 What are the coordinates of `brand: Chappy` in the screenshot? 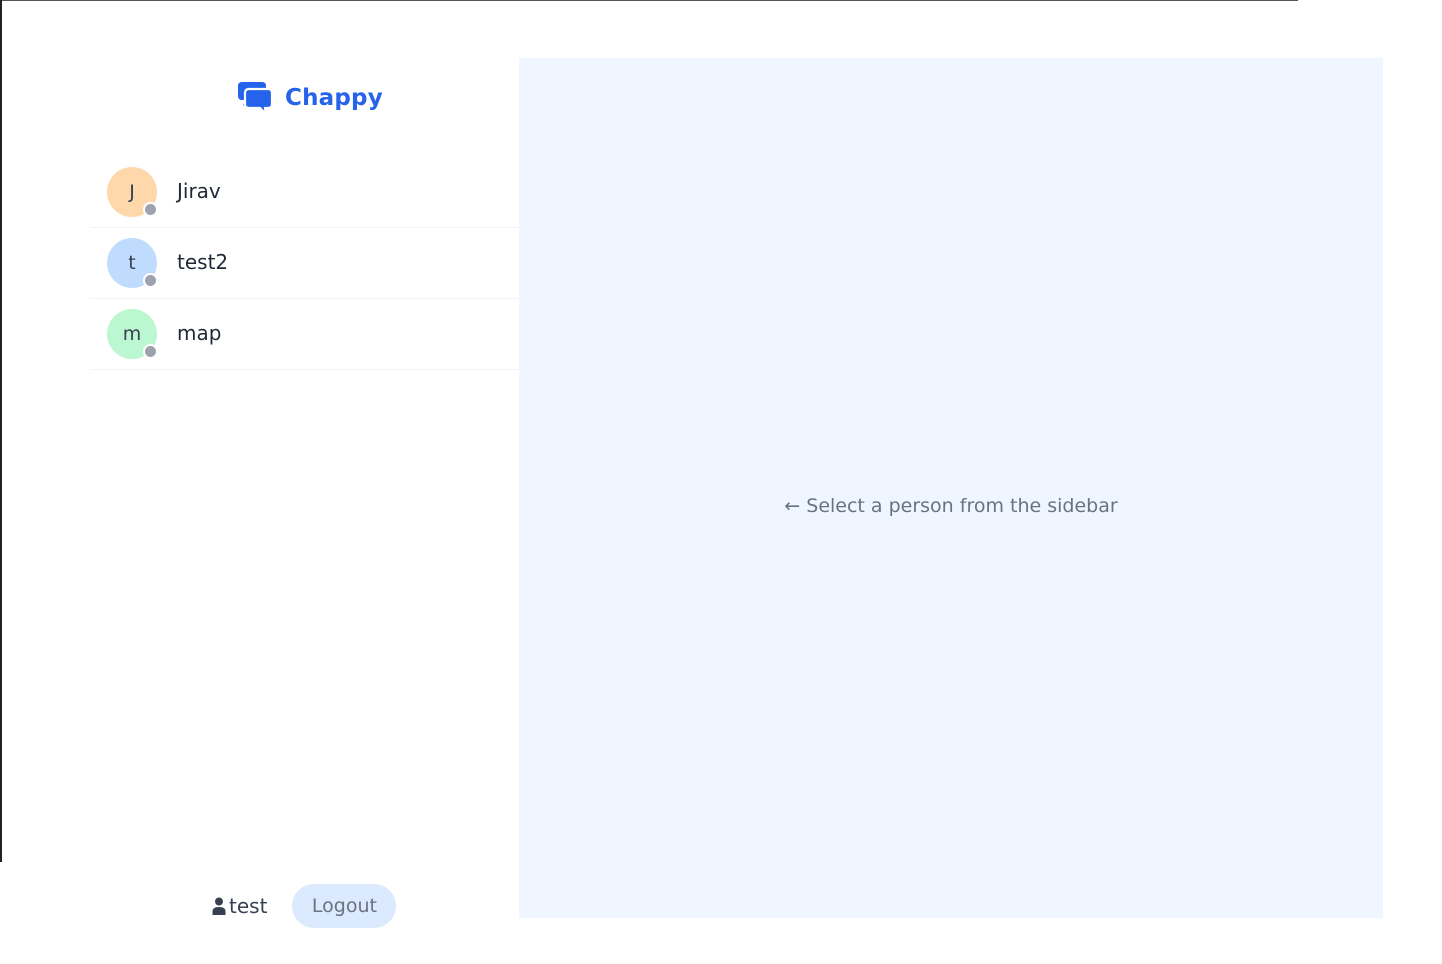 It's located at (309, 98).